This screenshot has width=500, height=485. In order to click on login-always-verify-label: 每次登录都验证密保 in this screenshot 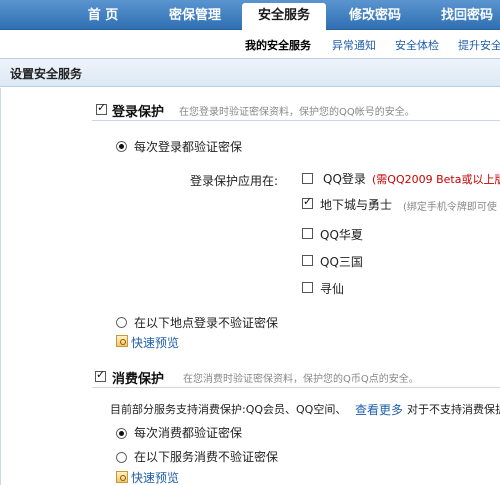, I will do `click(188, 147)`.